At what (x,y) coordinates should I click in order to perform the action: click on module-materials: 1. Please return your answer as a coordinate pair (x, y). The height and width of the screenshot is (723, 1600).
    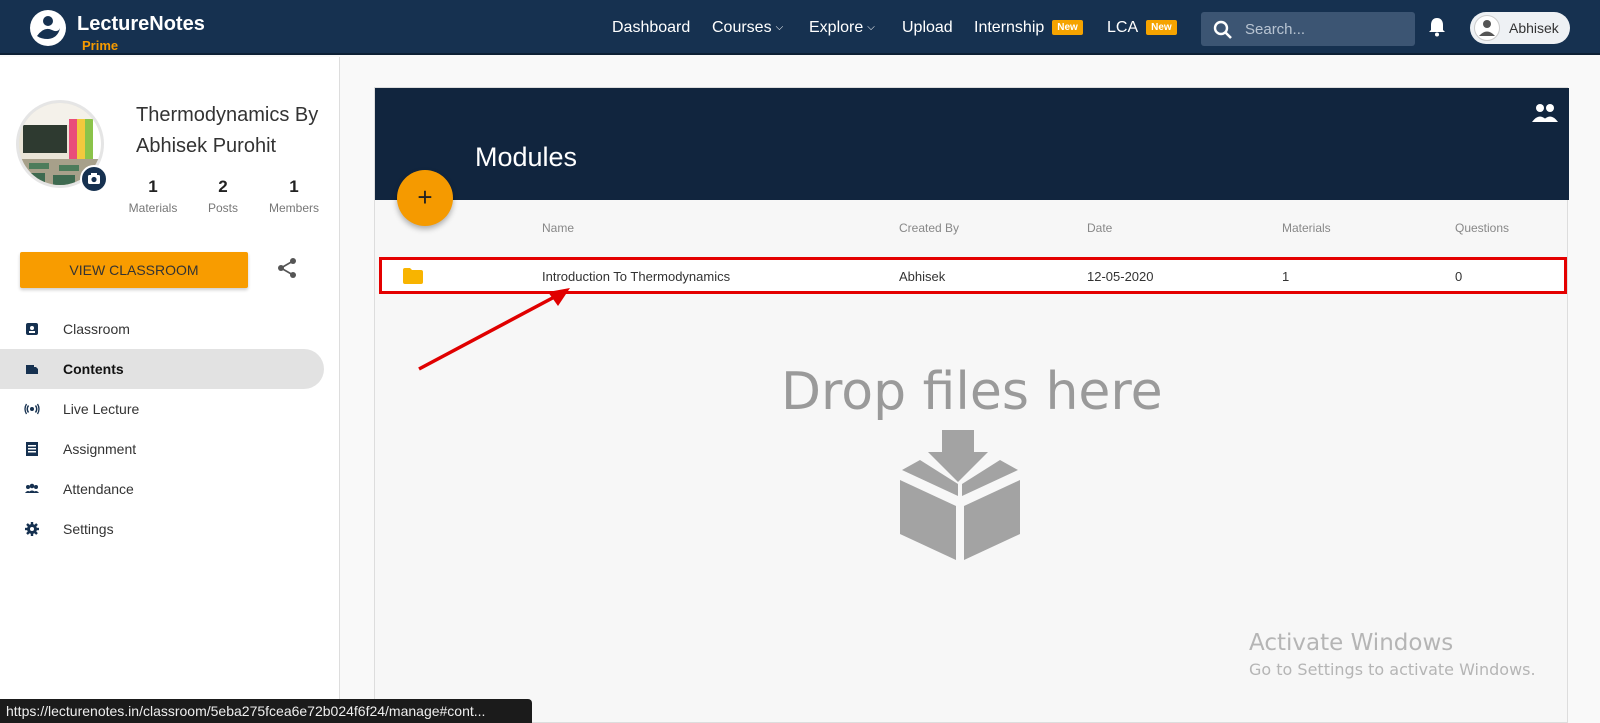
    Looking at the image, I should click on (1286, 276).